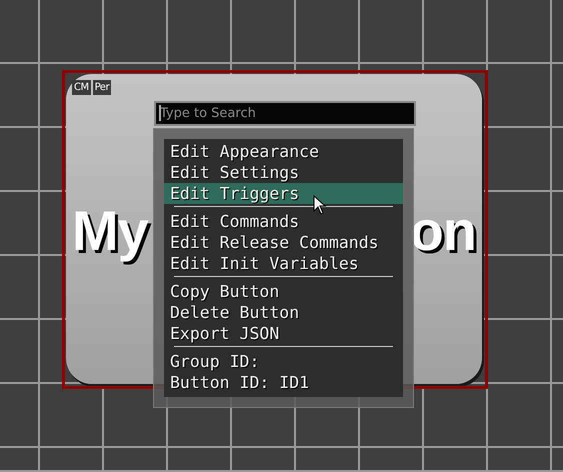  I want to click on tag: Per, so click(102, 87).